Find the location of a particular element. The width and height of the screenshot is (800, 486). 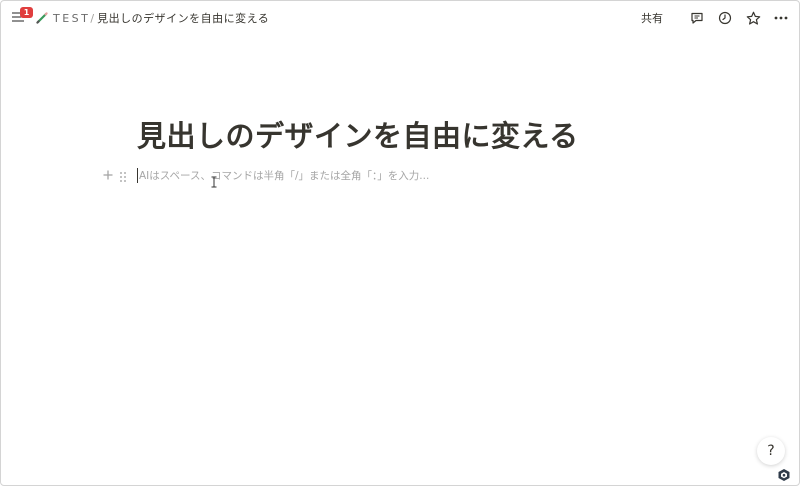

share-button: 共有 is located at coordinates (652, 18).